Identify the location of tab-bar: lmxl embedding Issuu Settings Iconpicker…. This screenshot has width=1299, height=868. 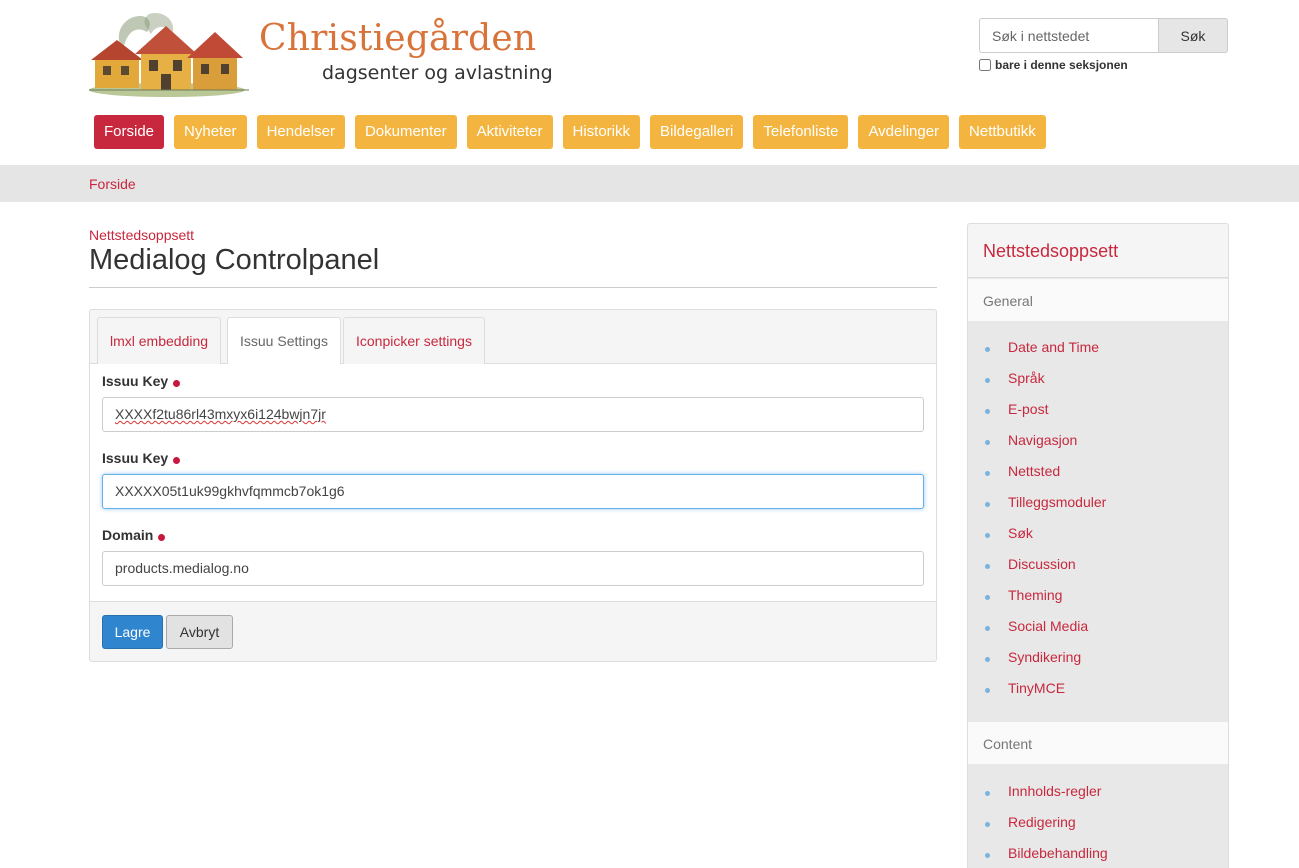
(513, 337).